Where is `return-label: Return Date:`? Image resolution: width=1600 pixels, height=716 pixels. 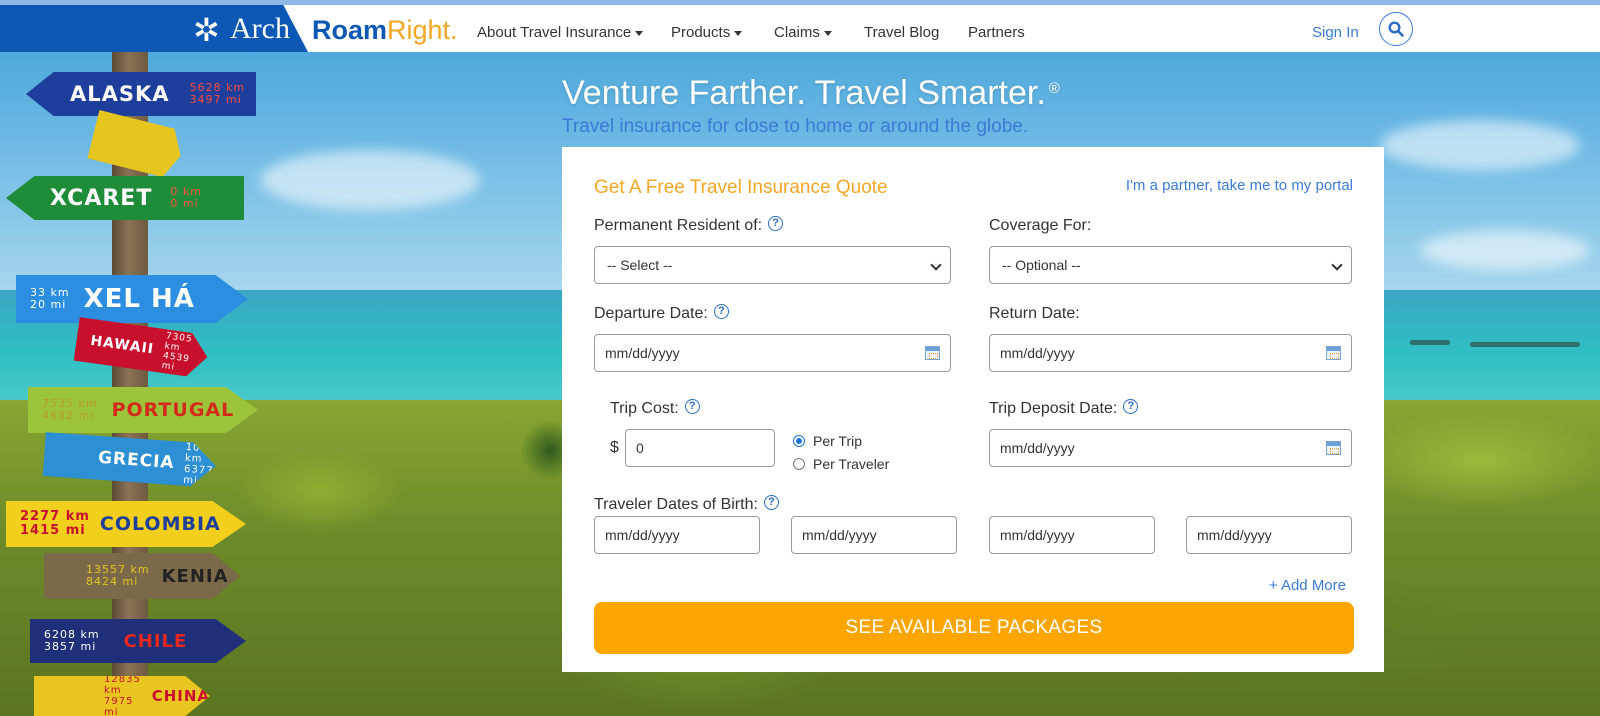
return-label: Return Date: is located at coordinates (1034, 313).